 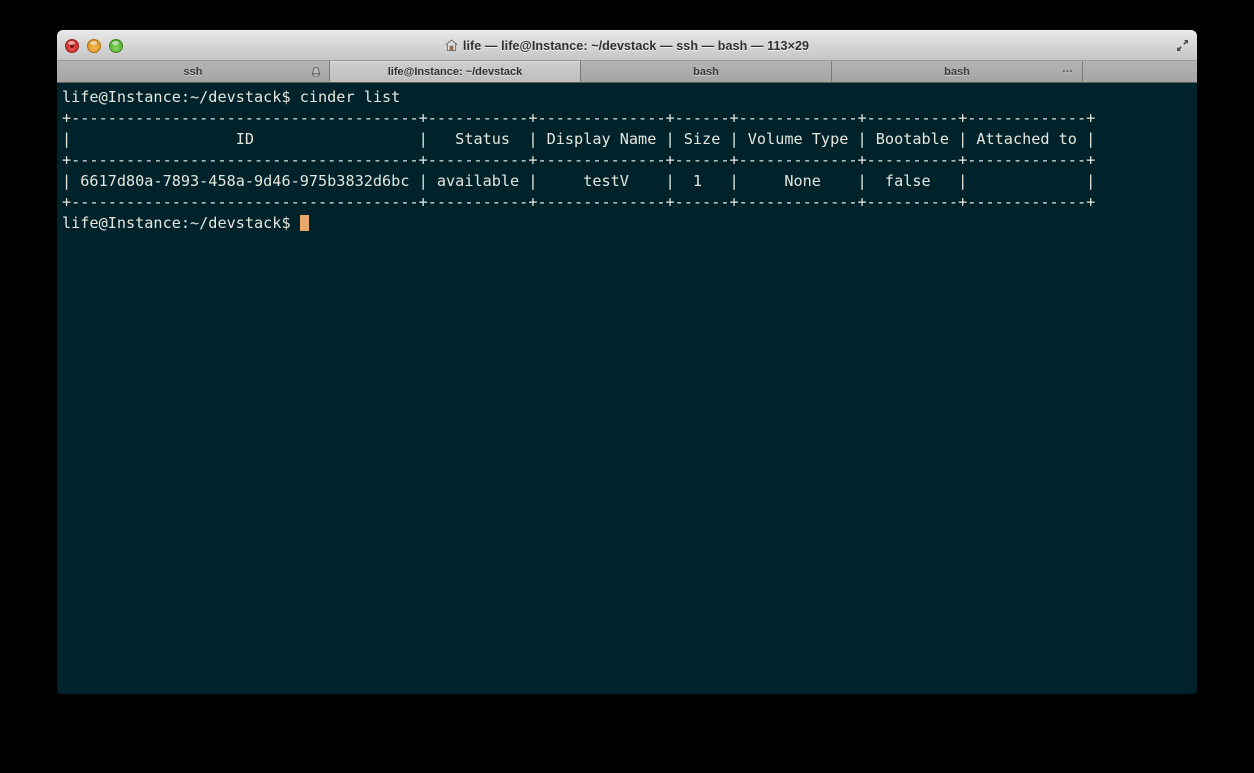 I want to click on tab-label: ssh, so click(x=193, y=71).